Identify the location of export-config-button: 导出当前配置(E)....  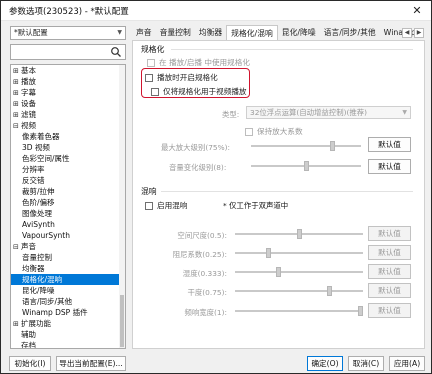
(91, 363).